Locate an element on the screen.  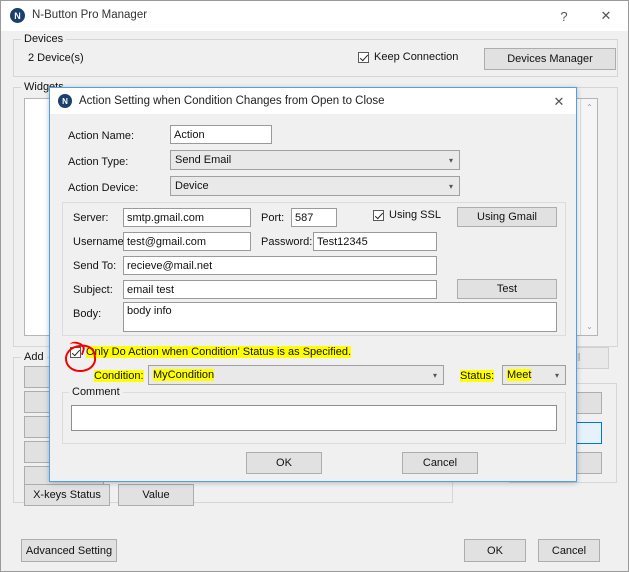
server-label: Server: is located at coordinates (91, 218).